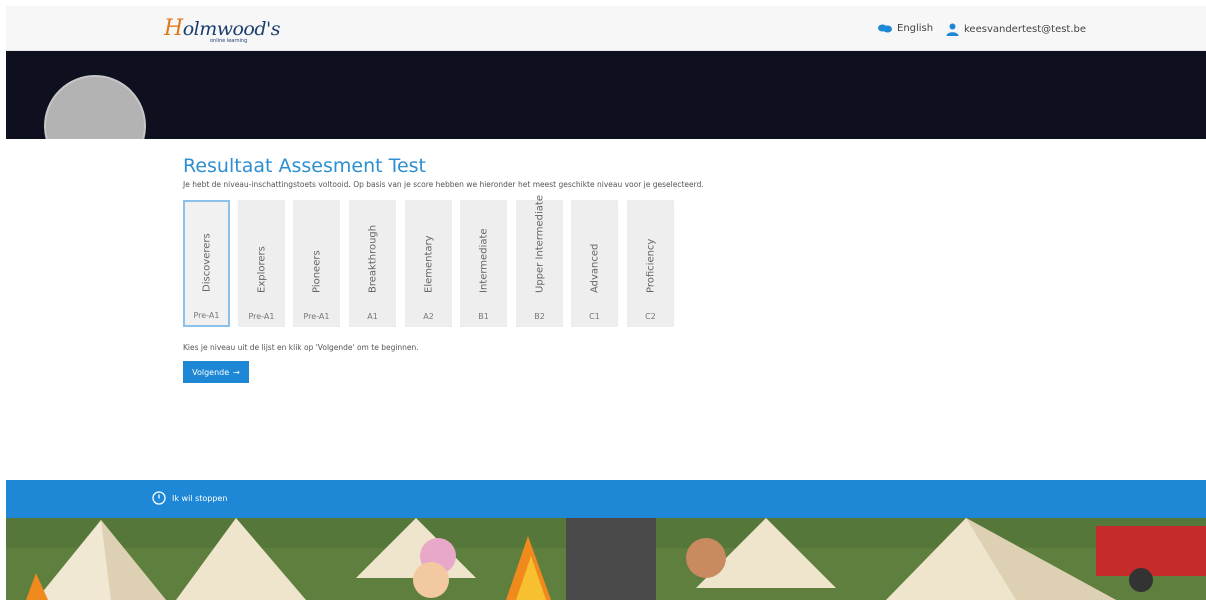 This screenshot has width=1206, height=600. Describe the element at coordinates (372, 316) in the screenshot. I see `level-code: A1` at that location.